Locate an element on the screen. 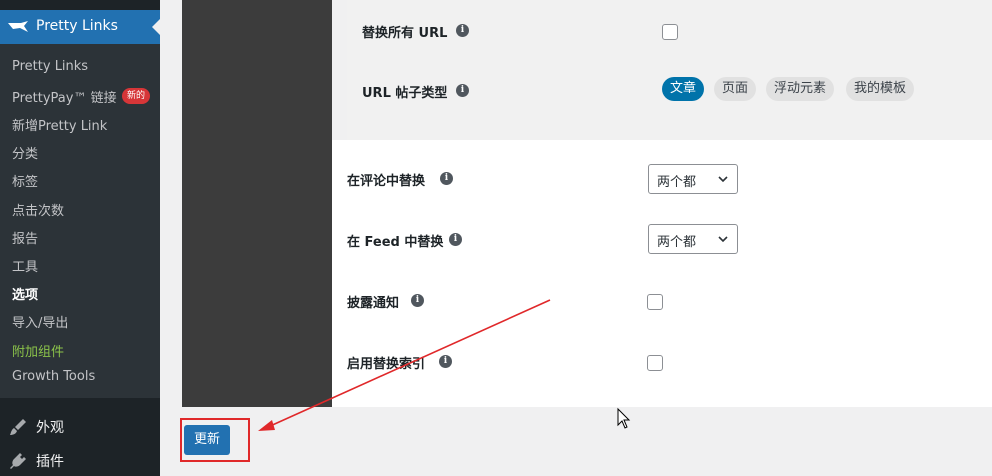 Image resolution: width=992 pixels, height=476 pixels. sidebar-item-add-new: 新增Pretty Link is located at coordinates (59, 124).